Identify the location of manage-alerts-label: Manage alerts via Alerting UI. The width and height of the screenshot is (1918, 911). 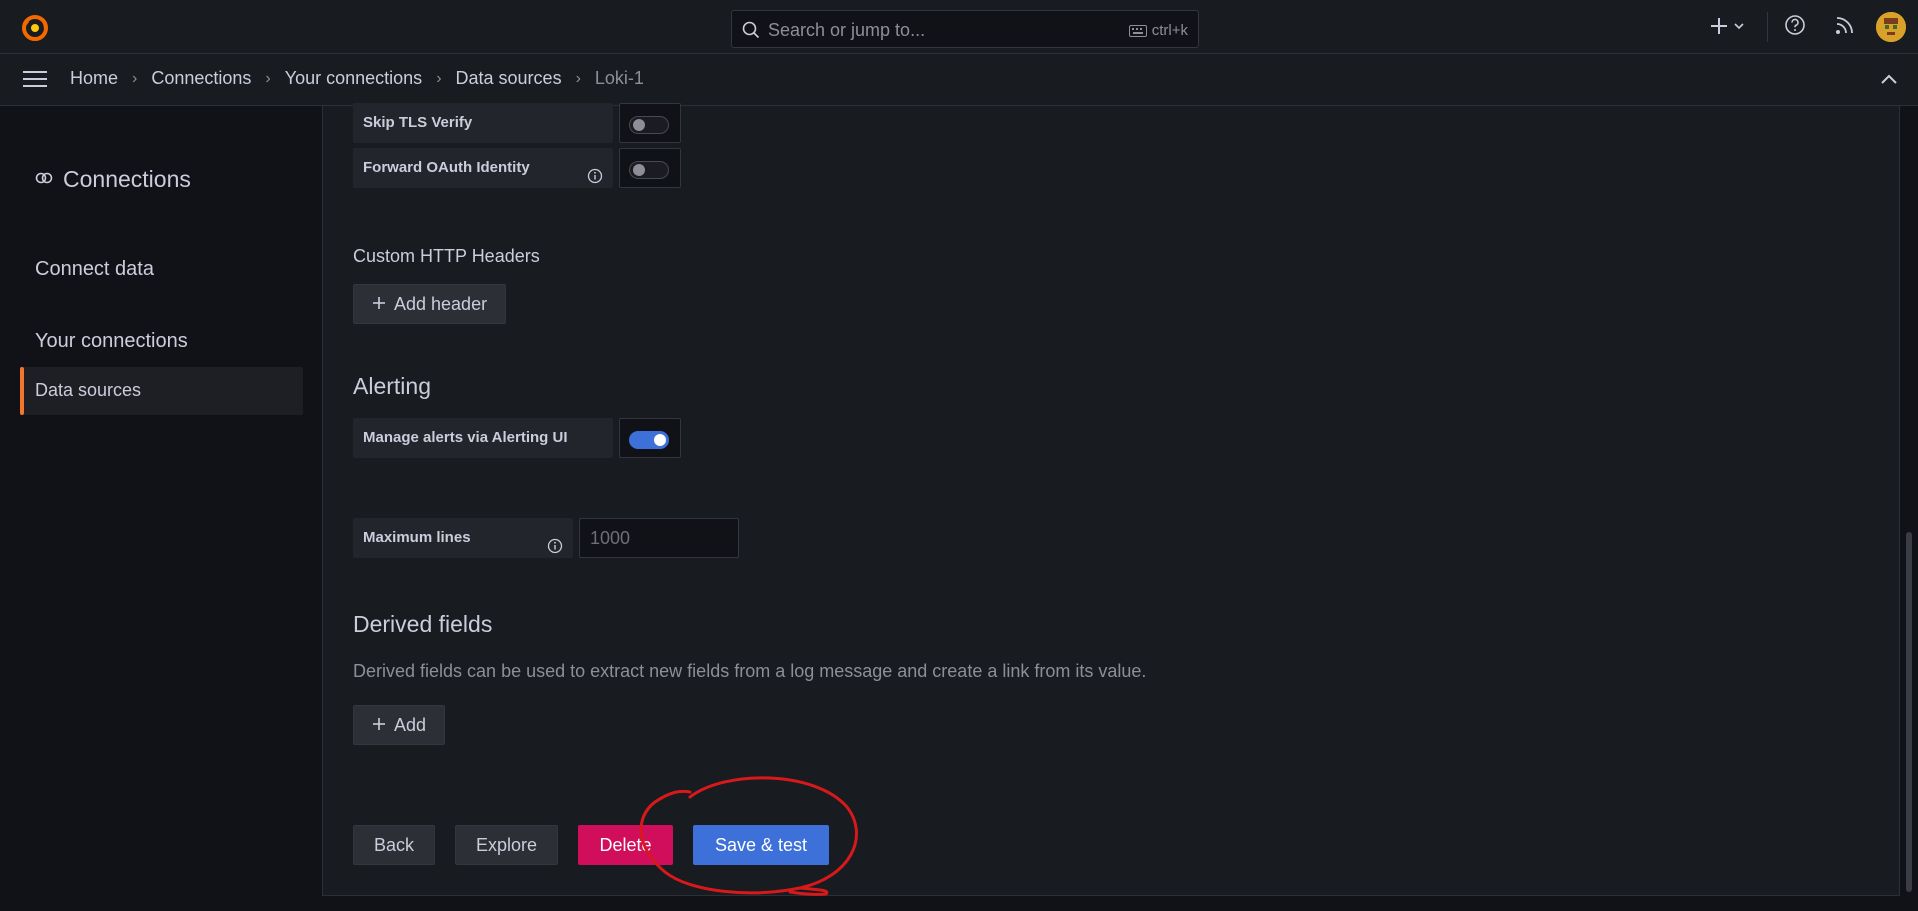
(483, 438).